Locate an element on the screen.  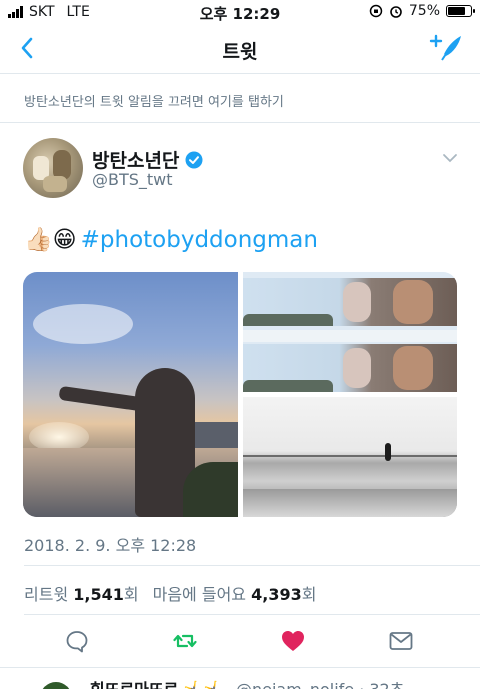
alarm-icon is located at coordinates (396, 12).